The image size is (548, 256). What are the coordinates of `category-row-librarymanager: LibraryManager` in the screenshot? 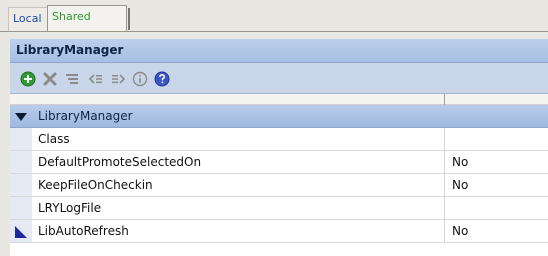 It's located at (279, 116).